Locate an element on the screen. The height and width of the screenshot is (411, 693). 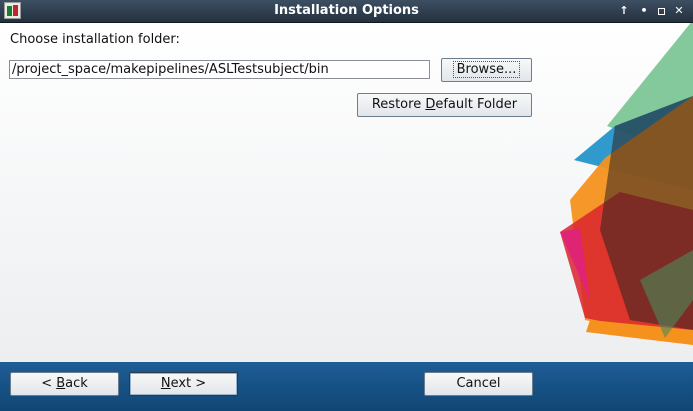
cancel-button: Cancel is located at coordinates (478, 384).